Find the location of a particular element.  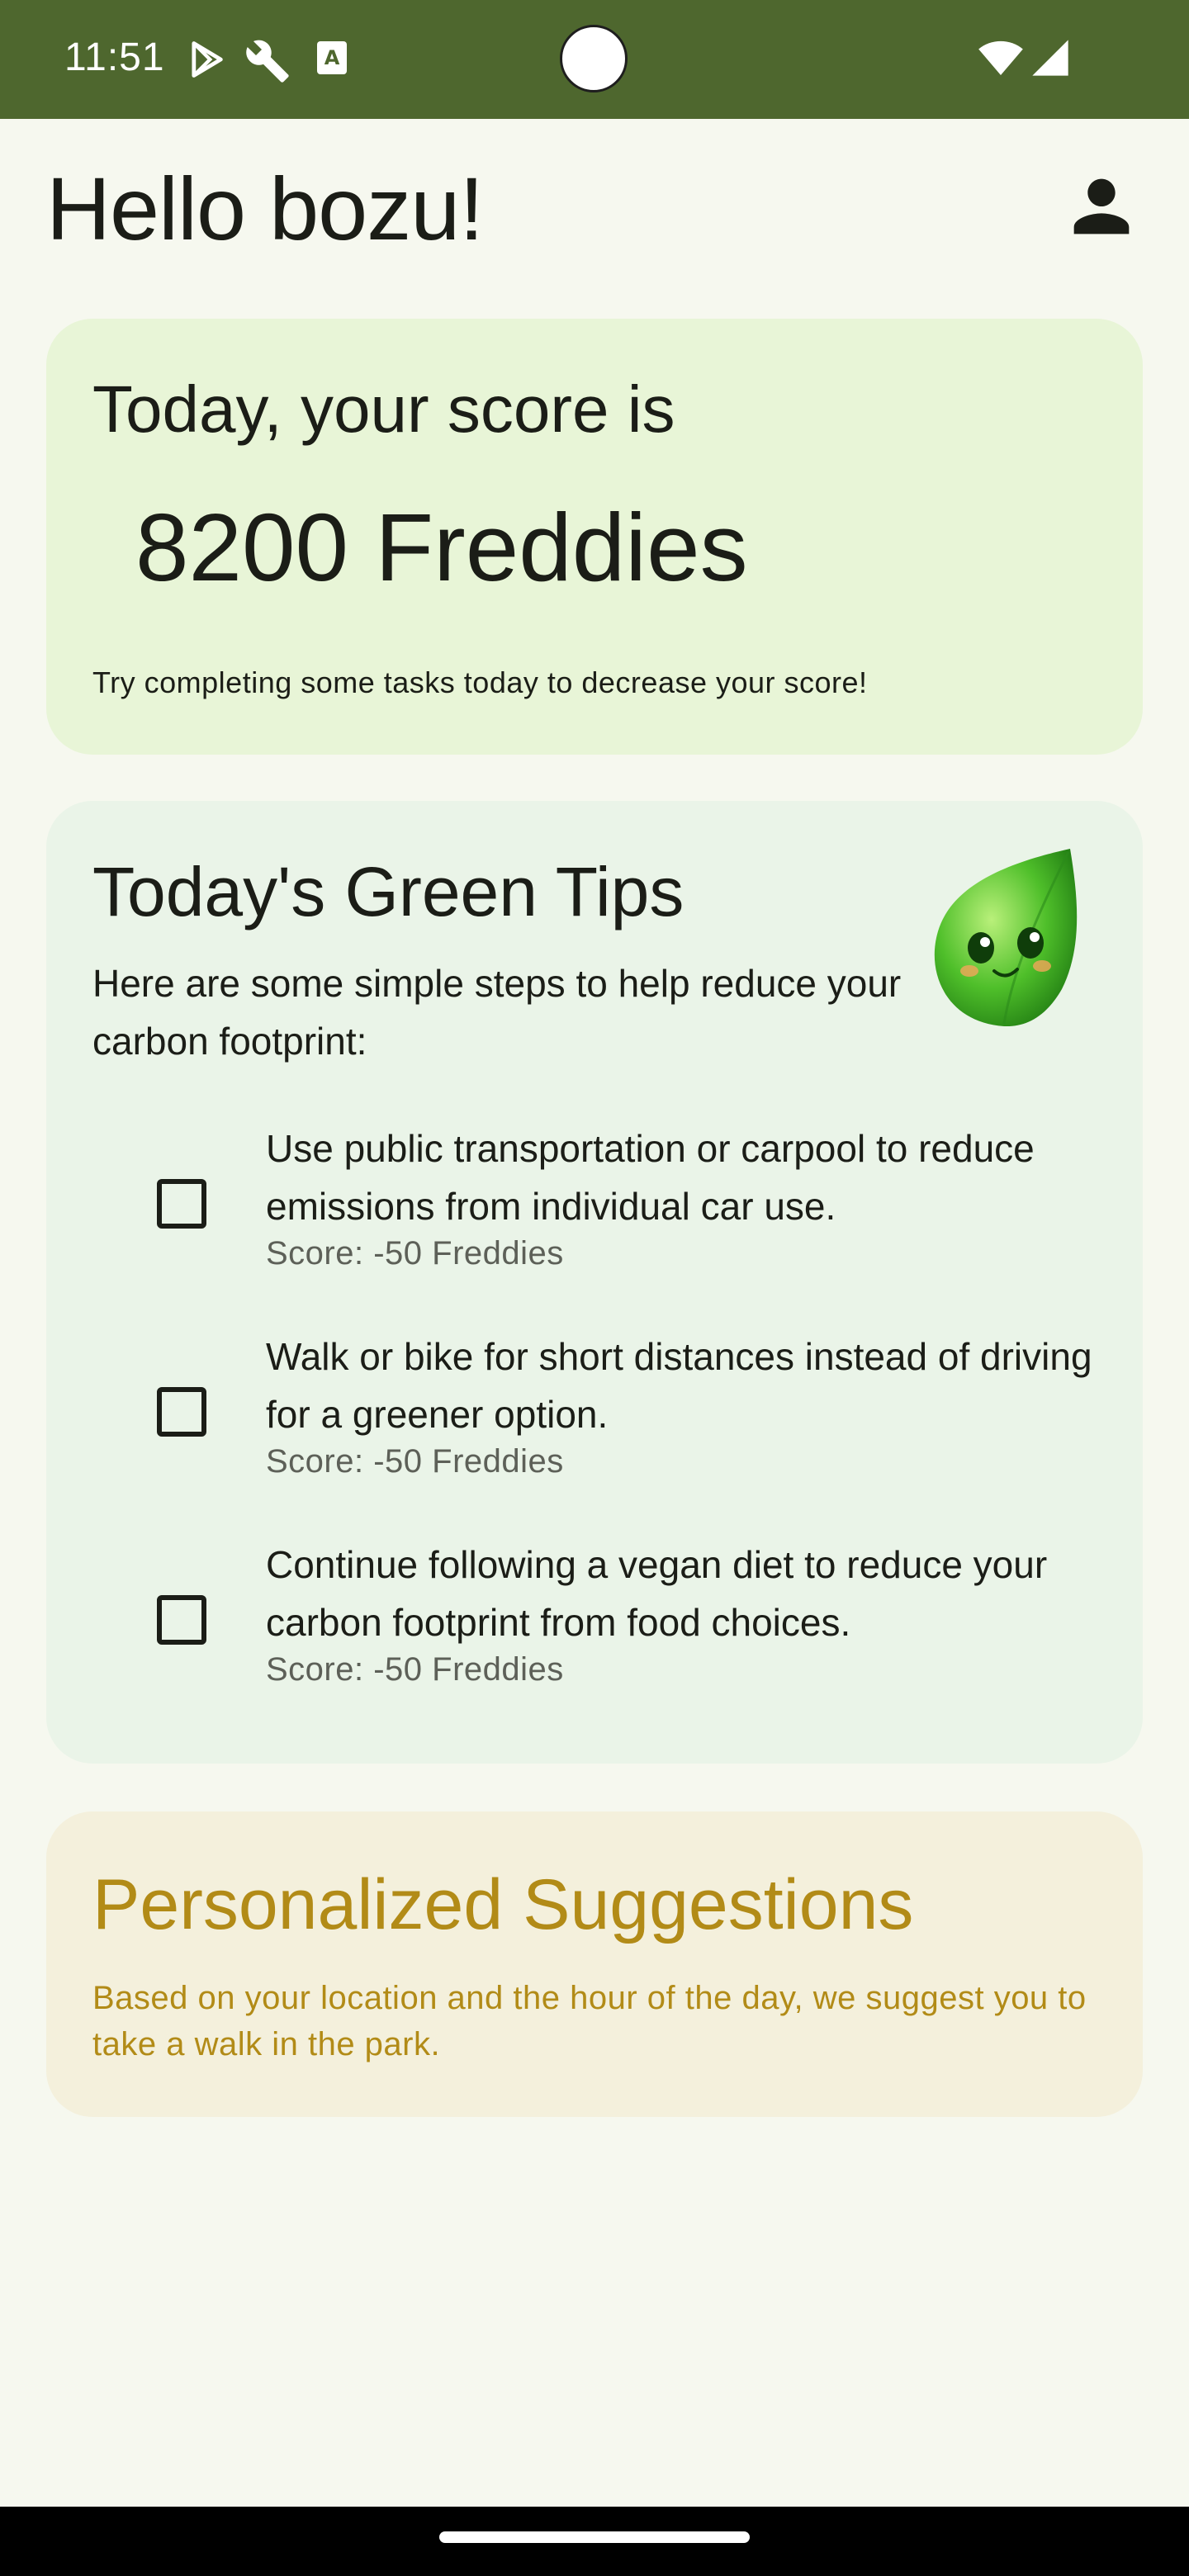

front-camera is located at coordinates (594, 58).